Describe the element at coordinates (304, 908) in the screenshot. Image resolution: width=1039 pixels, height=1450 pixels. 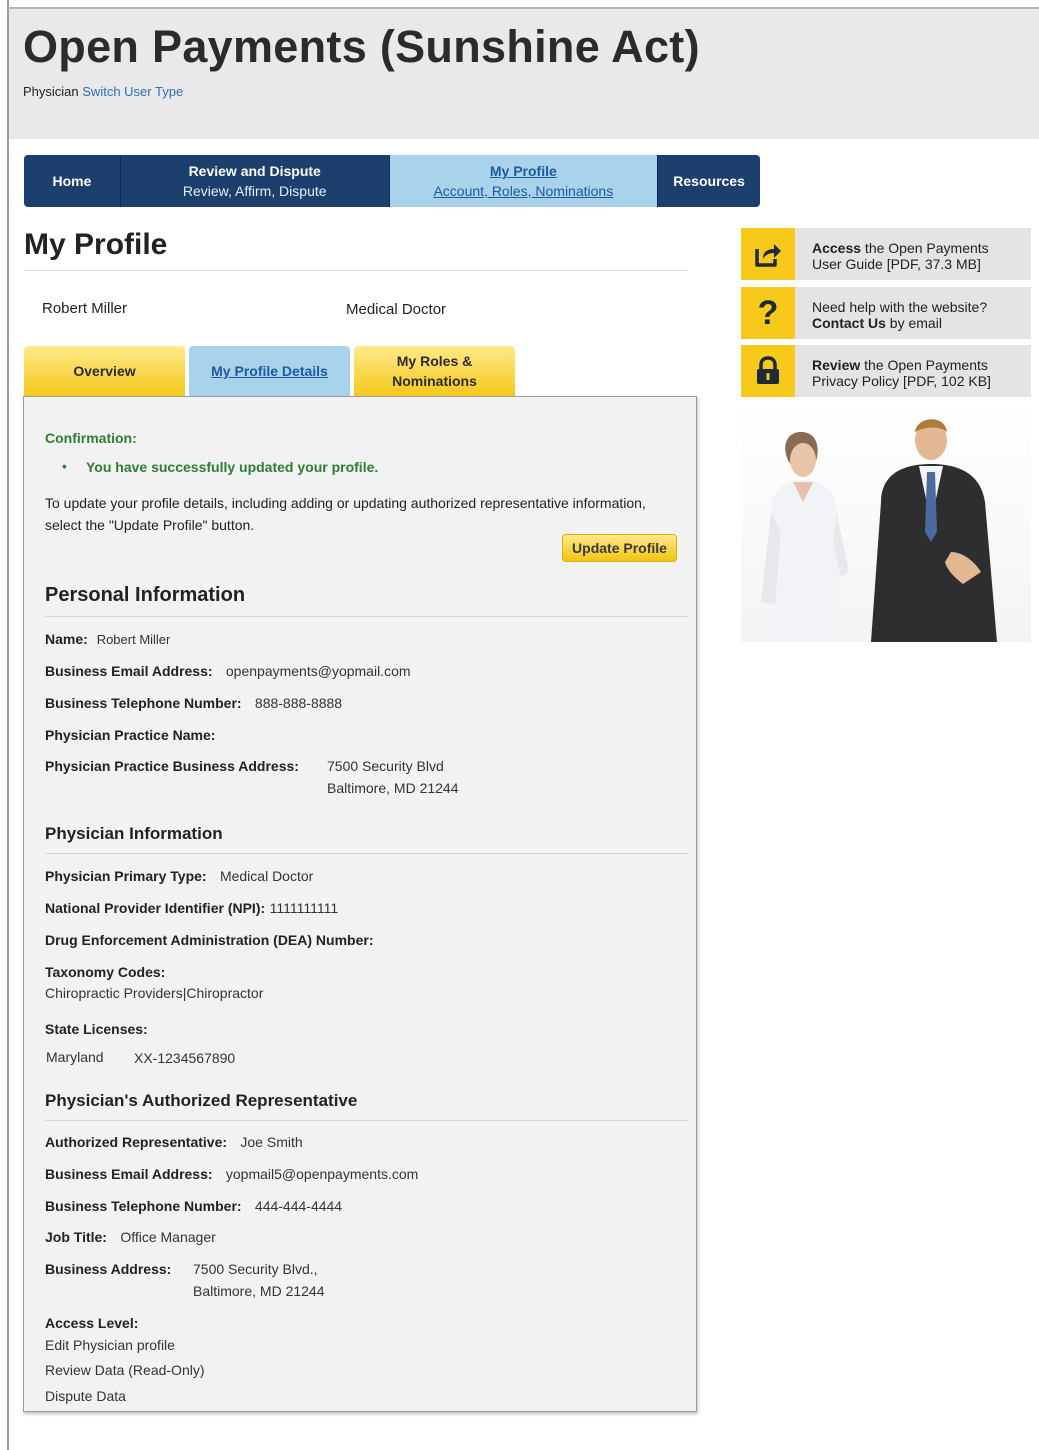
I see `npi-value: 1111111111` at that location.